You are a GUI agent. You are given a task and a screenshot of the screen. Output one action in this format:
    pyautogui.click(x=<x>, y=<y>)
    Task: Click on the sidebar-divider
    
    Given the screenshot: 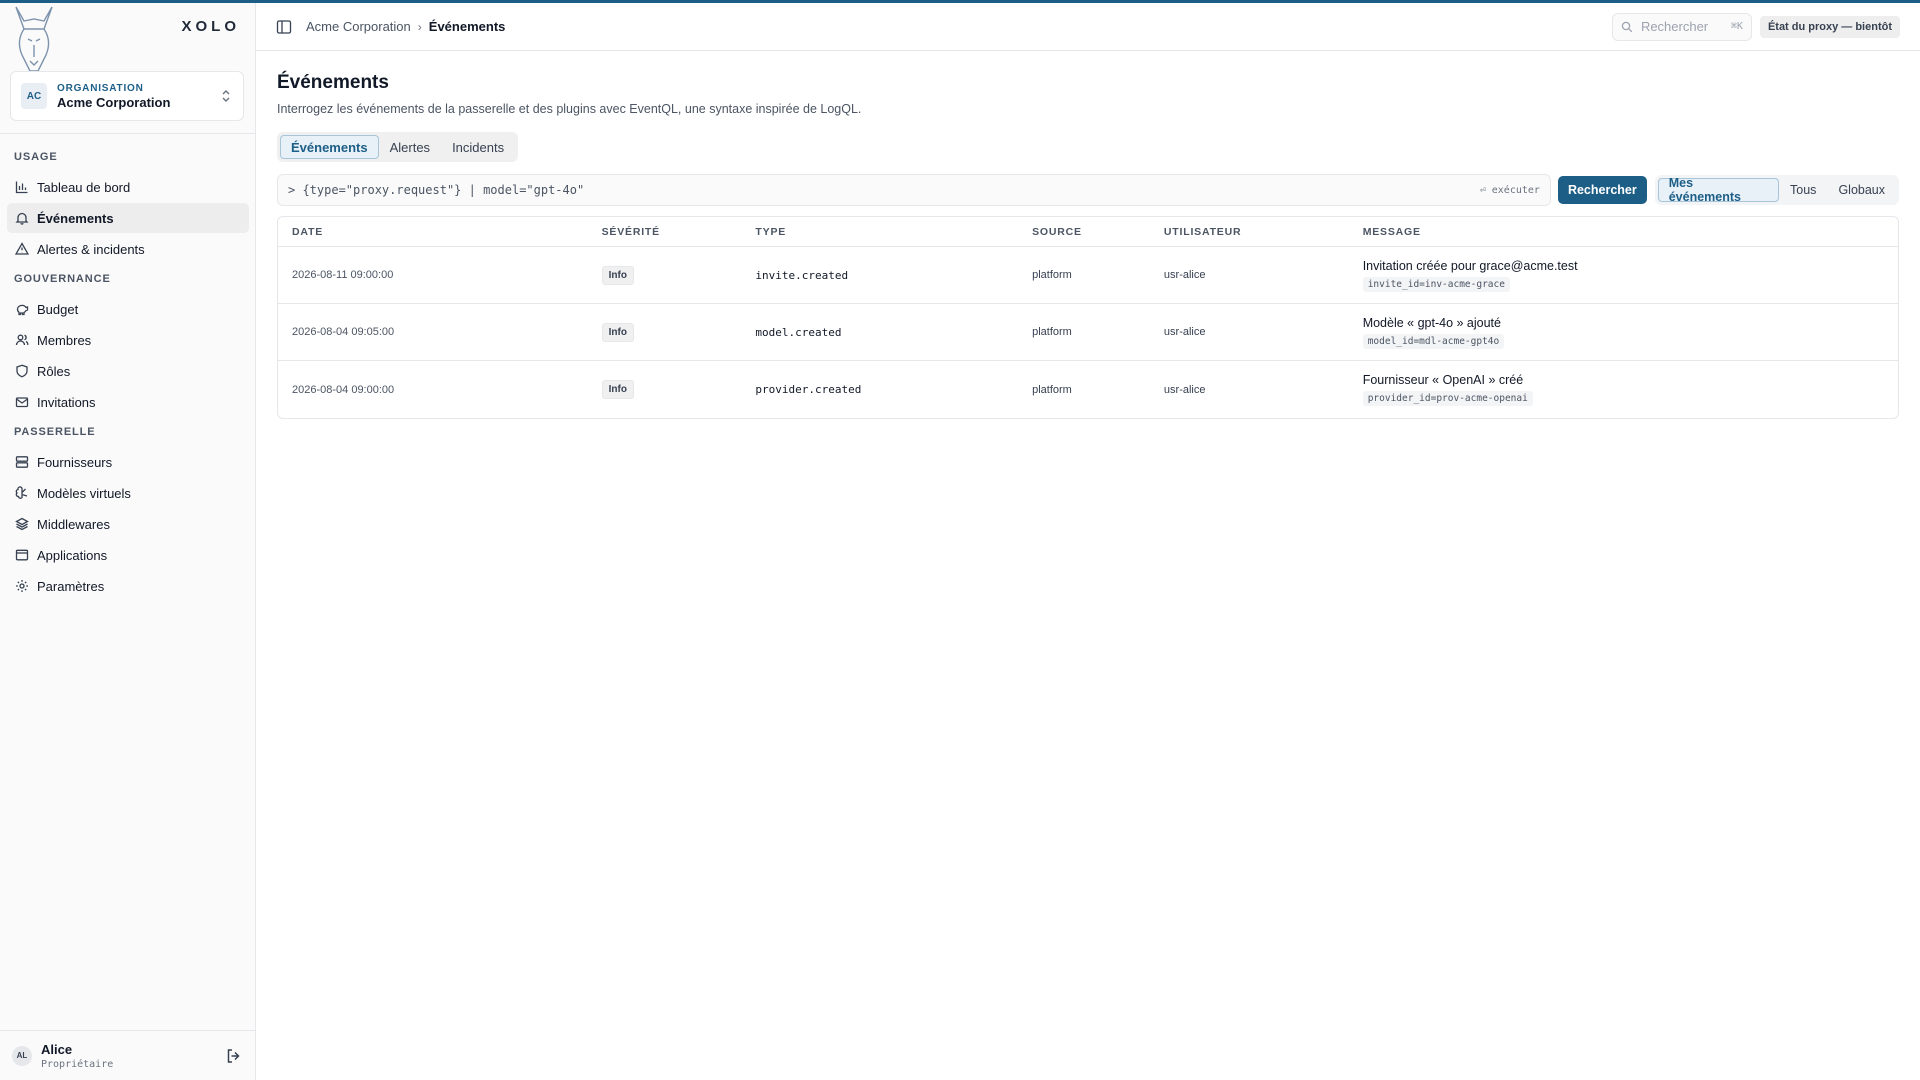 What is the action you would take?
    pyautogui.click(x=128, y=133)
    